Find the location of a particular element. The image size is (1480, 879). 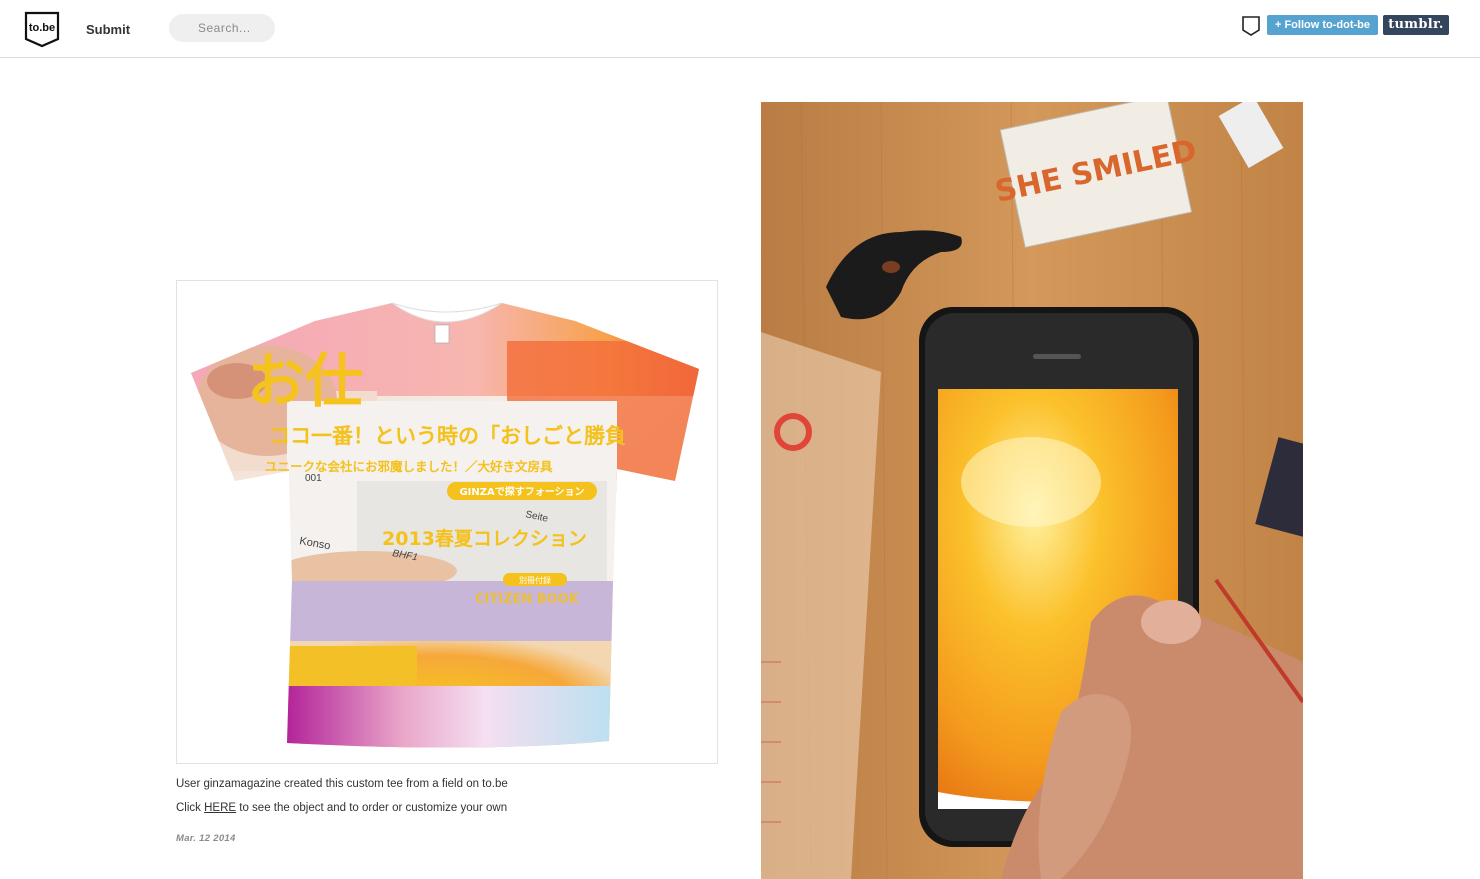

to-be-logo: to.be is located at coordinates (42, 29).